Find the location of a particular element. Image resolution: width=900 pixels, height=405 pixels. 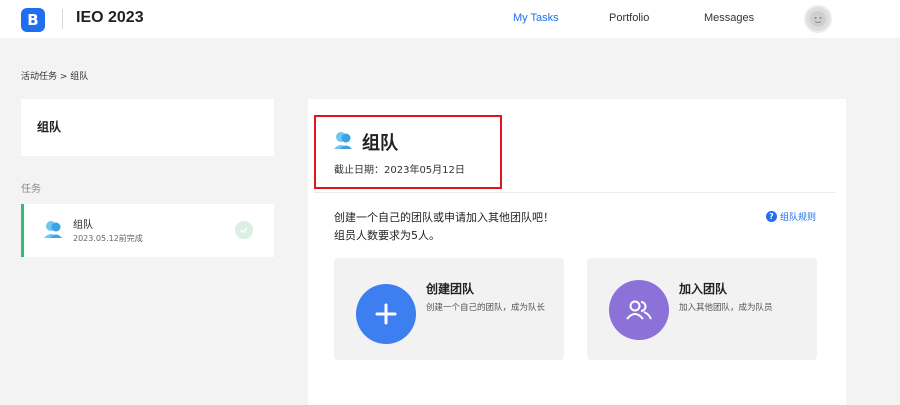

join-team-title: 加入团队 is located at coordinates (703, 289).